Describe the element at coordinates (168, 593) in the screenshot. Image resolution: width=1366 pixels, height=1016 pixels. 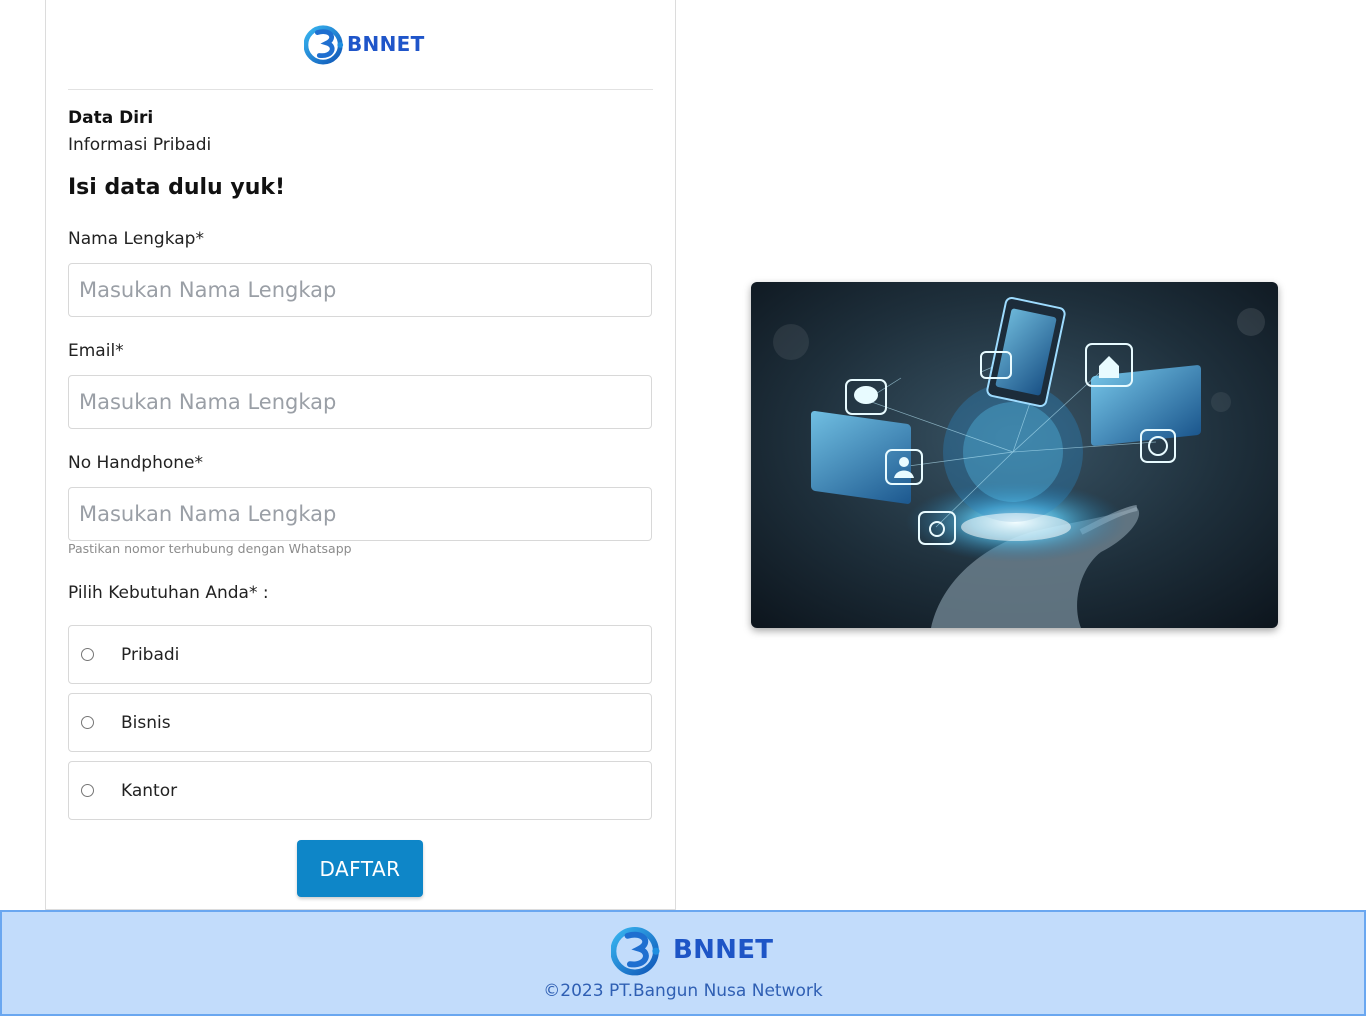
I see `needs-label: Pilih Kebutuhan Anda* :` at that location.